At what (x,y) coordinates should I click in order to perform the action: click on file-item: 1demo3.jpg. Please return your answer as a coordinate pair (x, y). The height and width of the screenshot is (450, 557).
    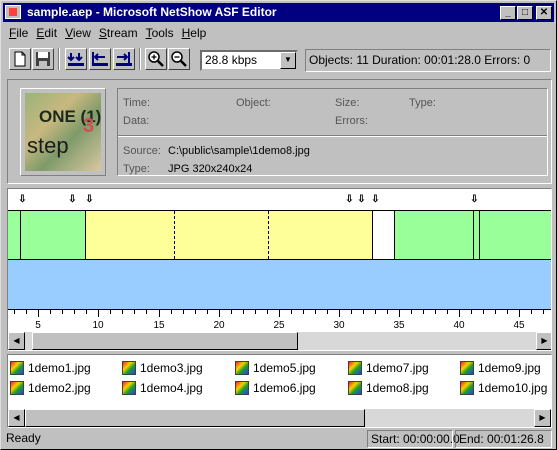
    Looking at the image, I should click on (162, 368).